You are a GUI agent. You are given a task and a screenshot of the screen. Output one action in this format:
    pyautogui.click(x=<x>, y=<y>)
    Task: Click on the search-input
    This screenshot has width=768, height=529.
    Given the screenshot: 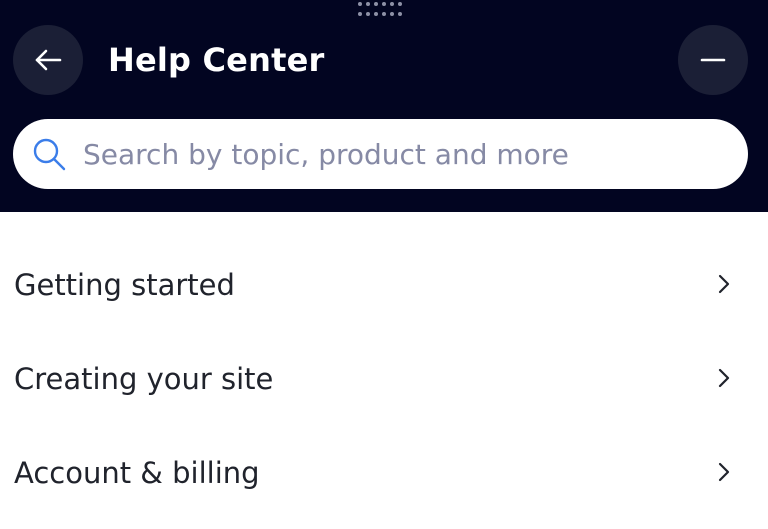 What is the action you would take?
    pyautogui.click(x=403, y=154)
    